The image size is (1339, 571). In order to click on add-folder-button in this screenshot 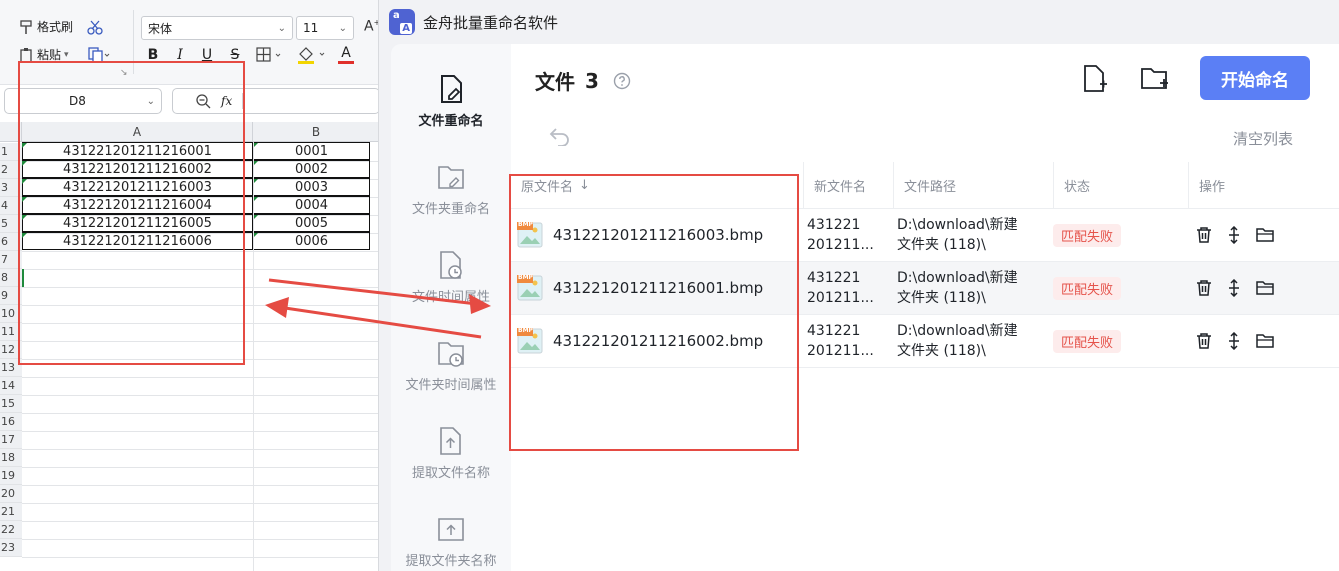, I will do `click(1155, 79)`.